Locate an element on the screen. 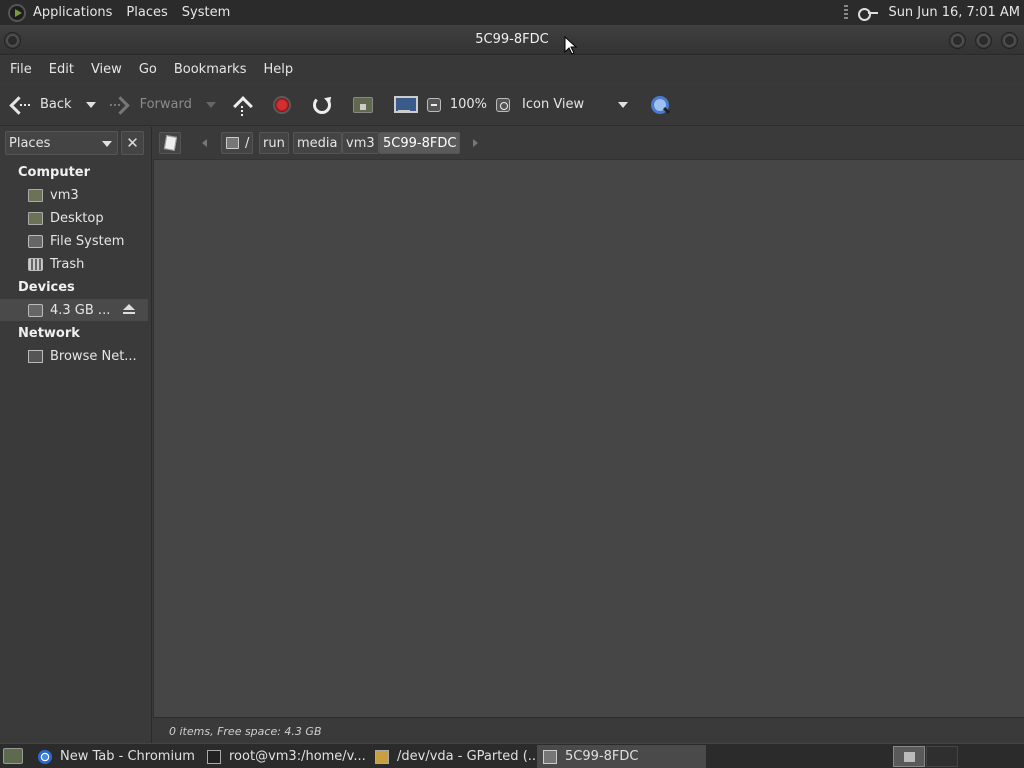 This screenshot has width=1024, height=768. sidebar-selector-dropdown-icon is located at coordinates (107, 144).